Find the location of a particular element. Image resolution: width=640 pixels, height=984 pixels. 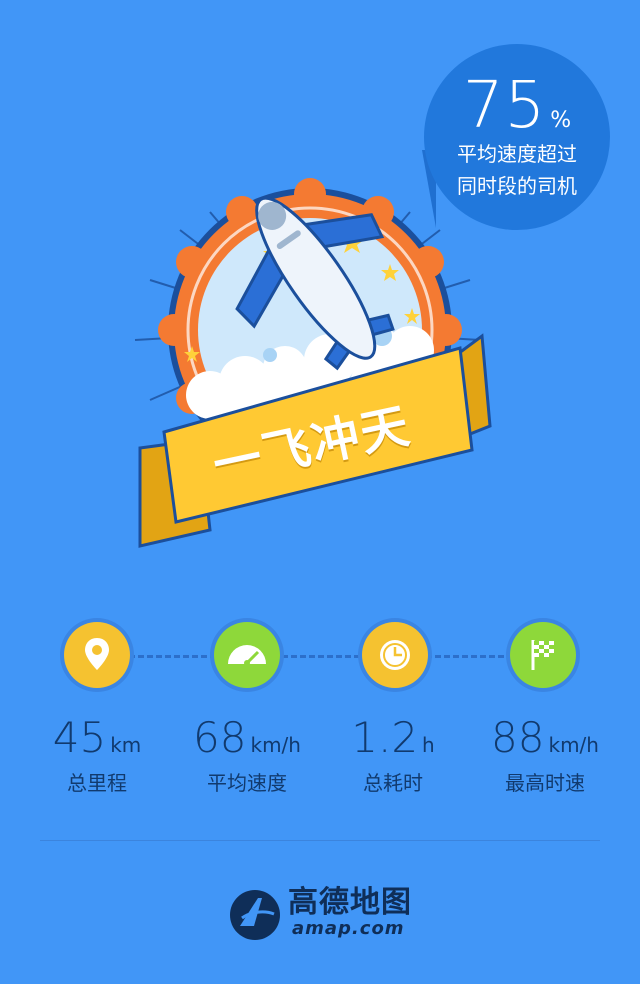

stat-unit: h is located at coordinates (428, 745).